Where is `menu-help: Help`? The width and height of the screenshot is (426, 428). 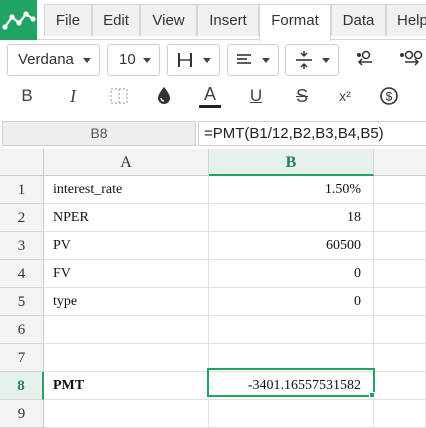 menu-help: Help is located at coordinates (406, 20).